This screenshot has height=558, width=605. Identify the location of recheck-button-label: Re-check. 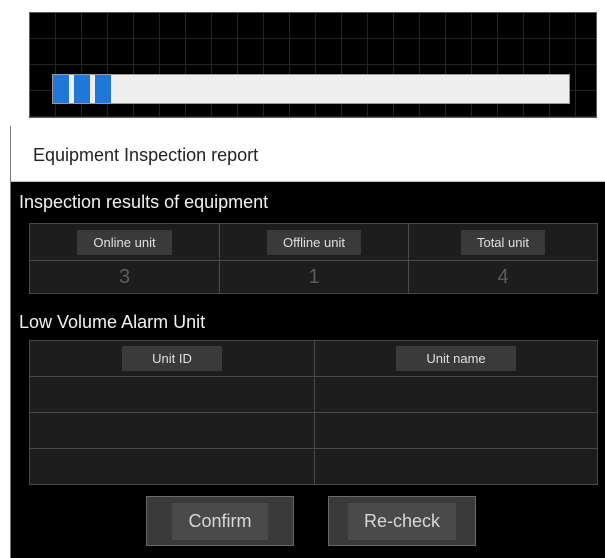
(402, 521).